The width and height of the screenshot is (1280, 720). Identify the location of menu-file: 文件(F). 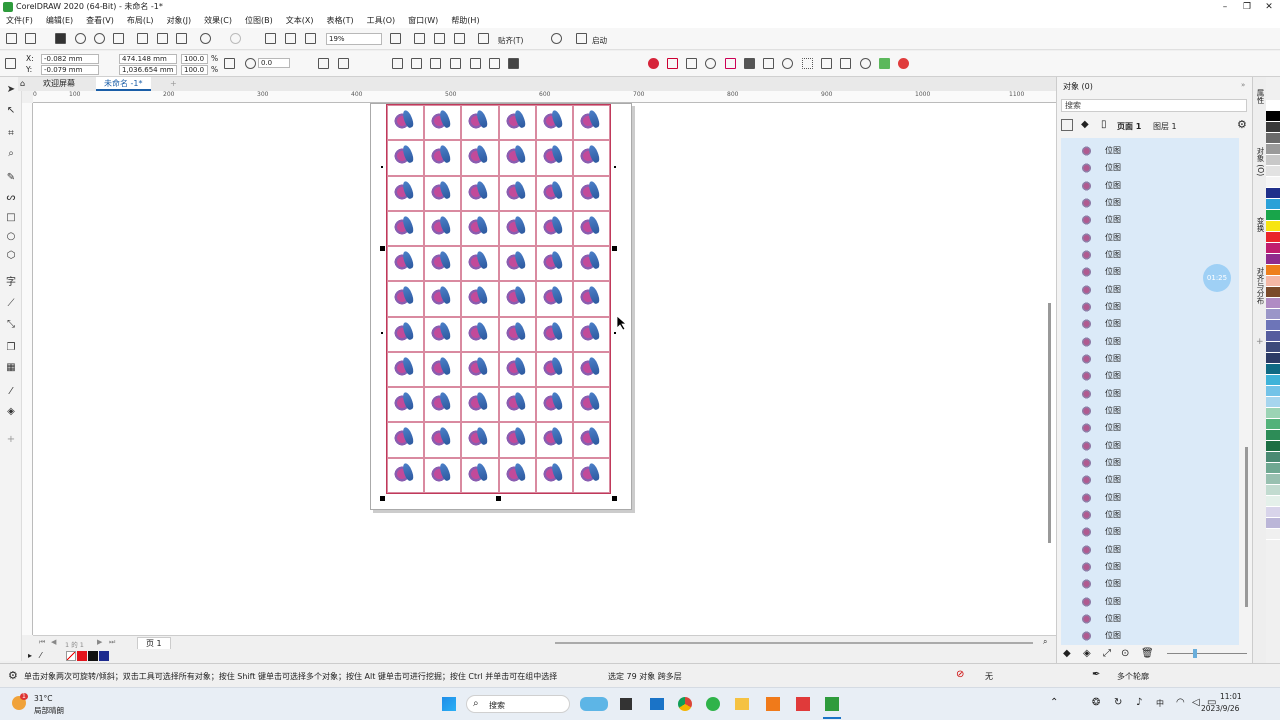
(19, 20).